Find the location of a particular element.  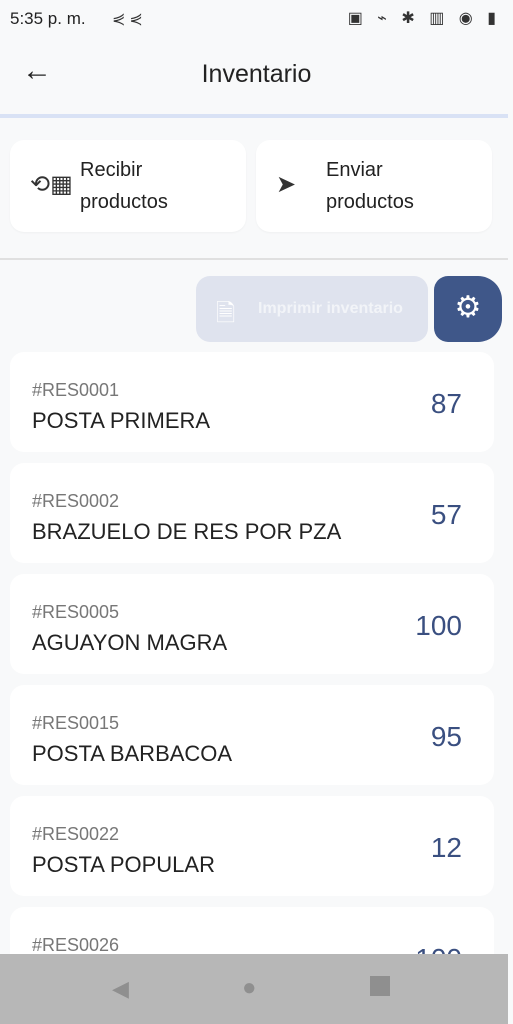

app-bar: ← Inventario is located at coordinates (256, 75).